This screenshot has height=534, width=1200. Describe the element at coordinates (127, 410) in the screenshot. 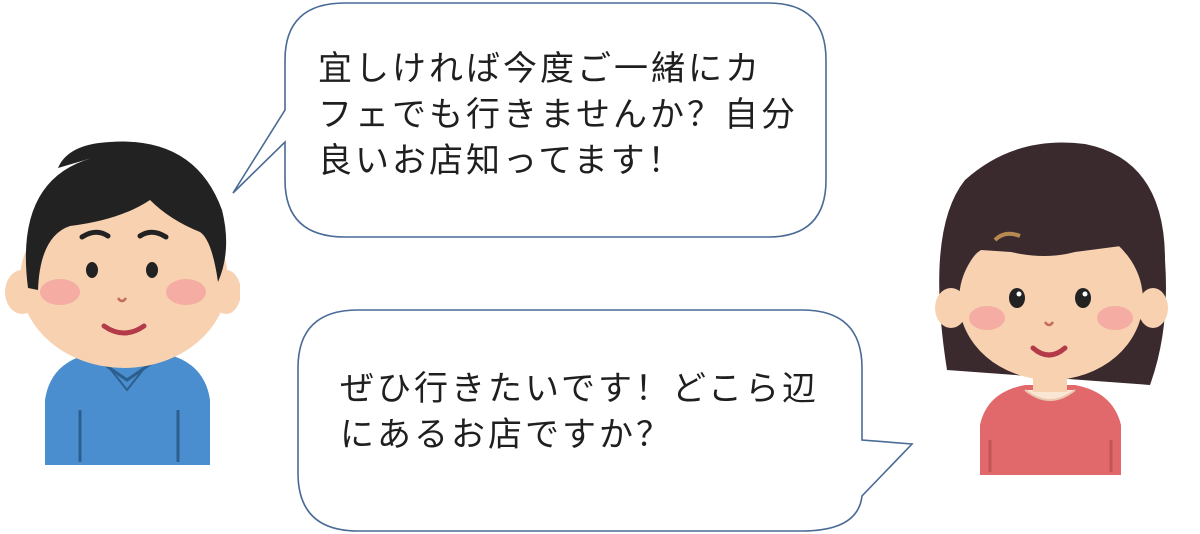

I see `man-shirt` at that location.